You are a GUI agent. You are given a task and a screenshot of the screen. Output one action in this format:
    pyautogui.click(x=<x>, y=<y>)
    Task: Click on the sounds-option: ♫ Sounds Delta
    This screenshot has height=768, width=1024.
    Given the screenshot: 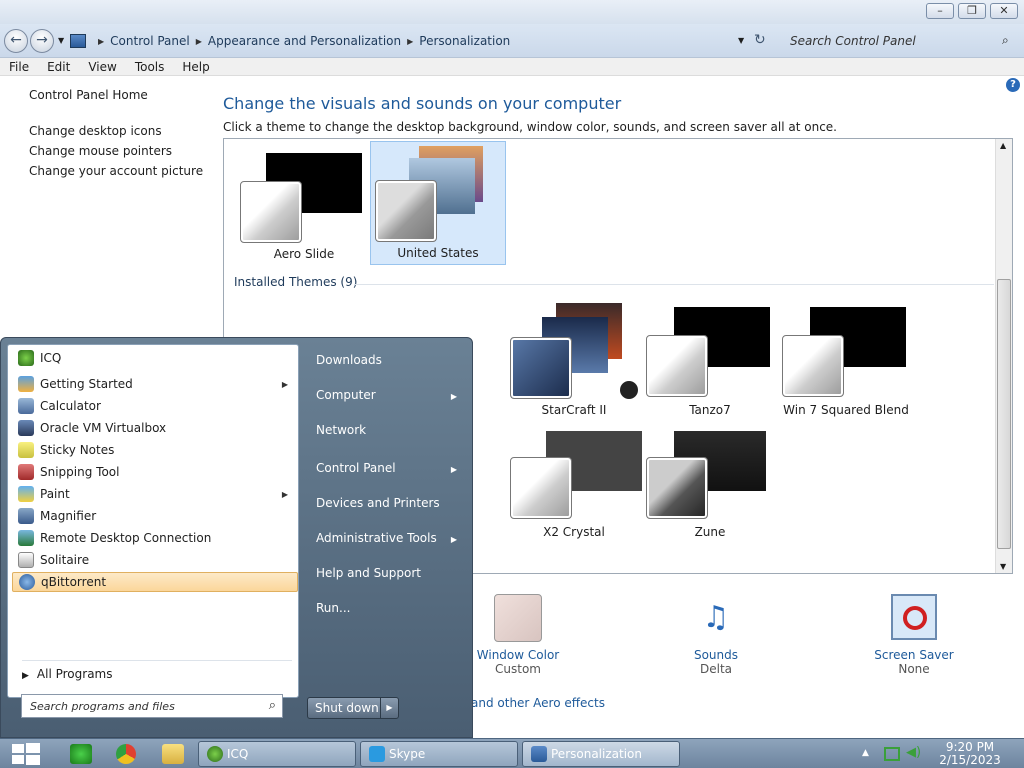 What is the action you would take?
    pyautogui.click(x=716, y=635)
    